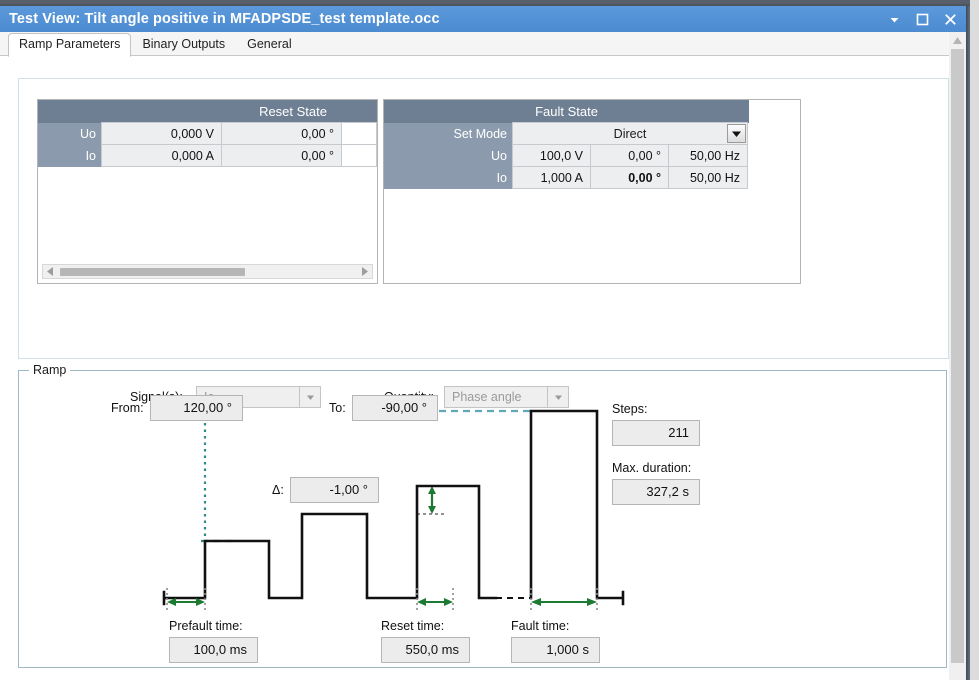 This screenshot has height=680, width=979. I want to click on vscroll-thumb, so click(957, 356).